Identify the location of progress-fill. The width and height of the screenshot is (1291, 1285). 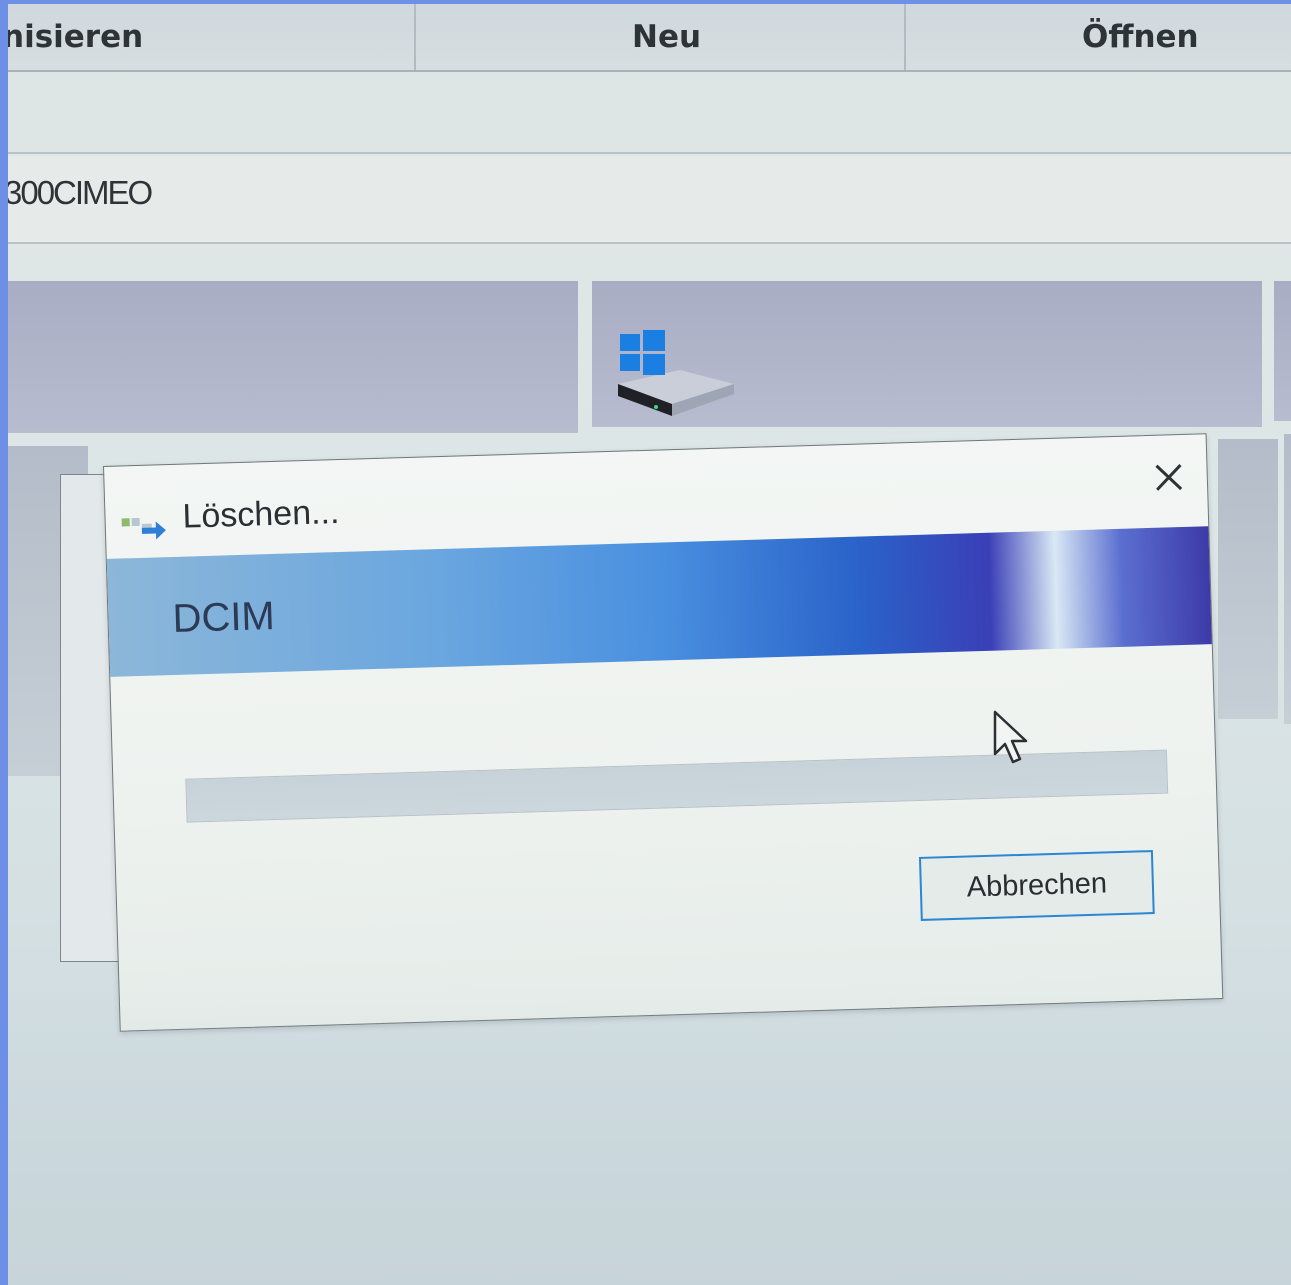
(187, 800).